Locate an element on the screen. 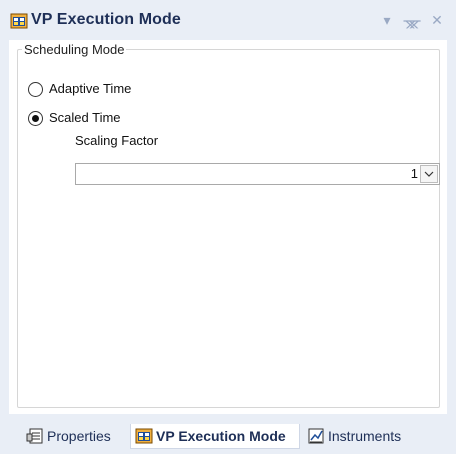 The height and width of the screenshot is (454, 456). tab-vp-execution-mode-label: VP Execution Mode is located at coordinates (221, 436).